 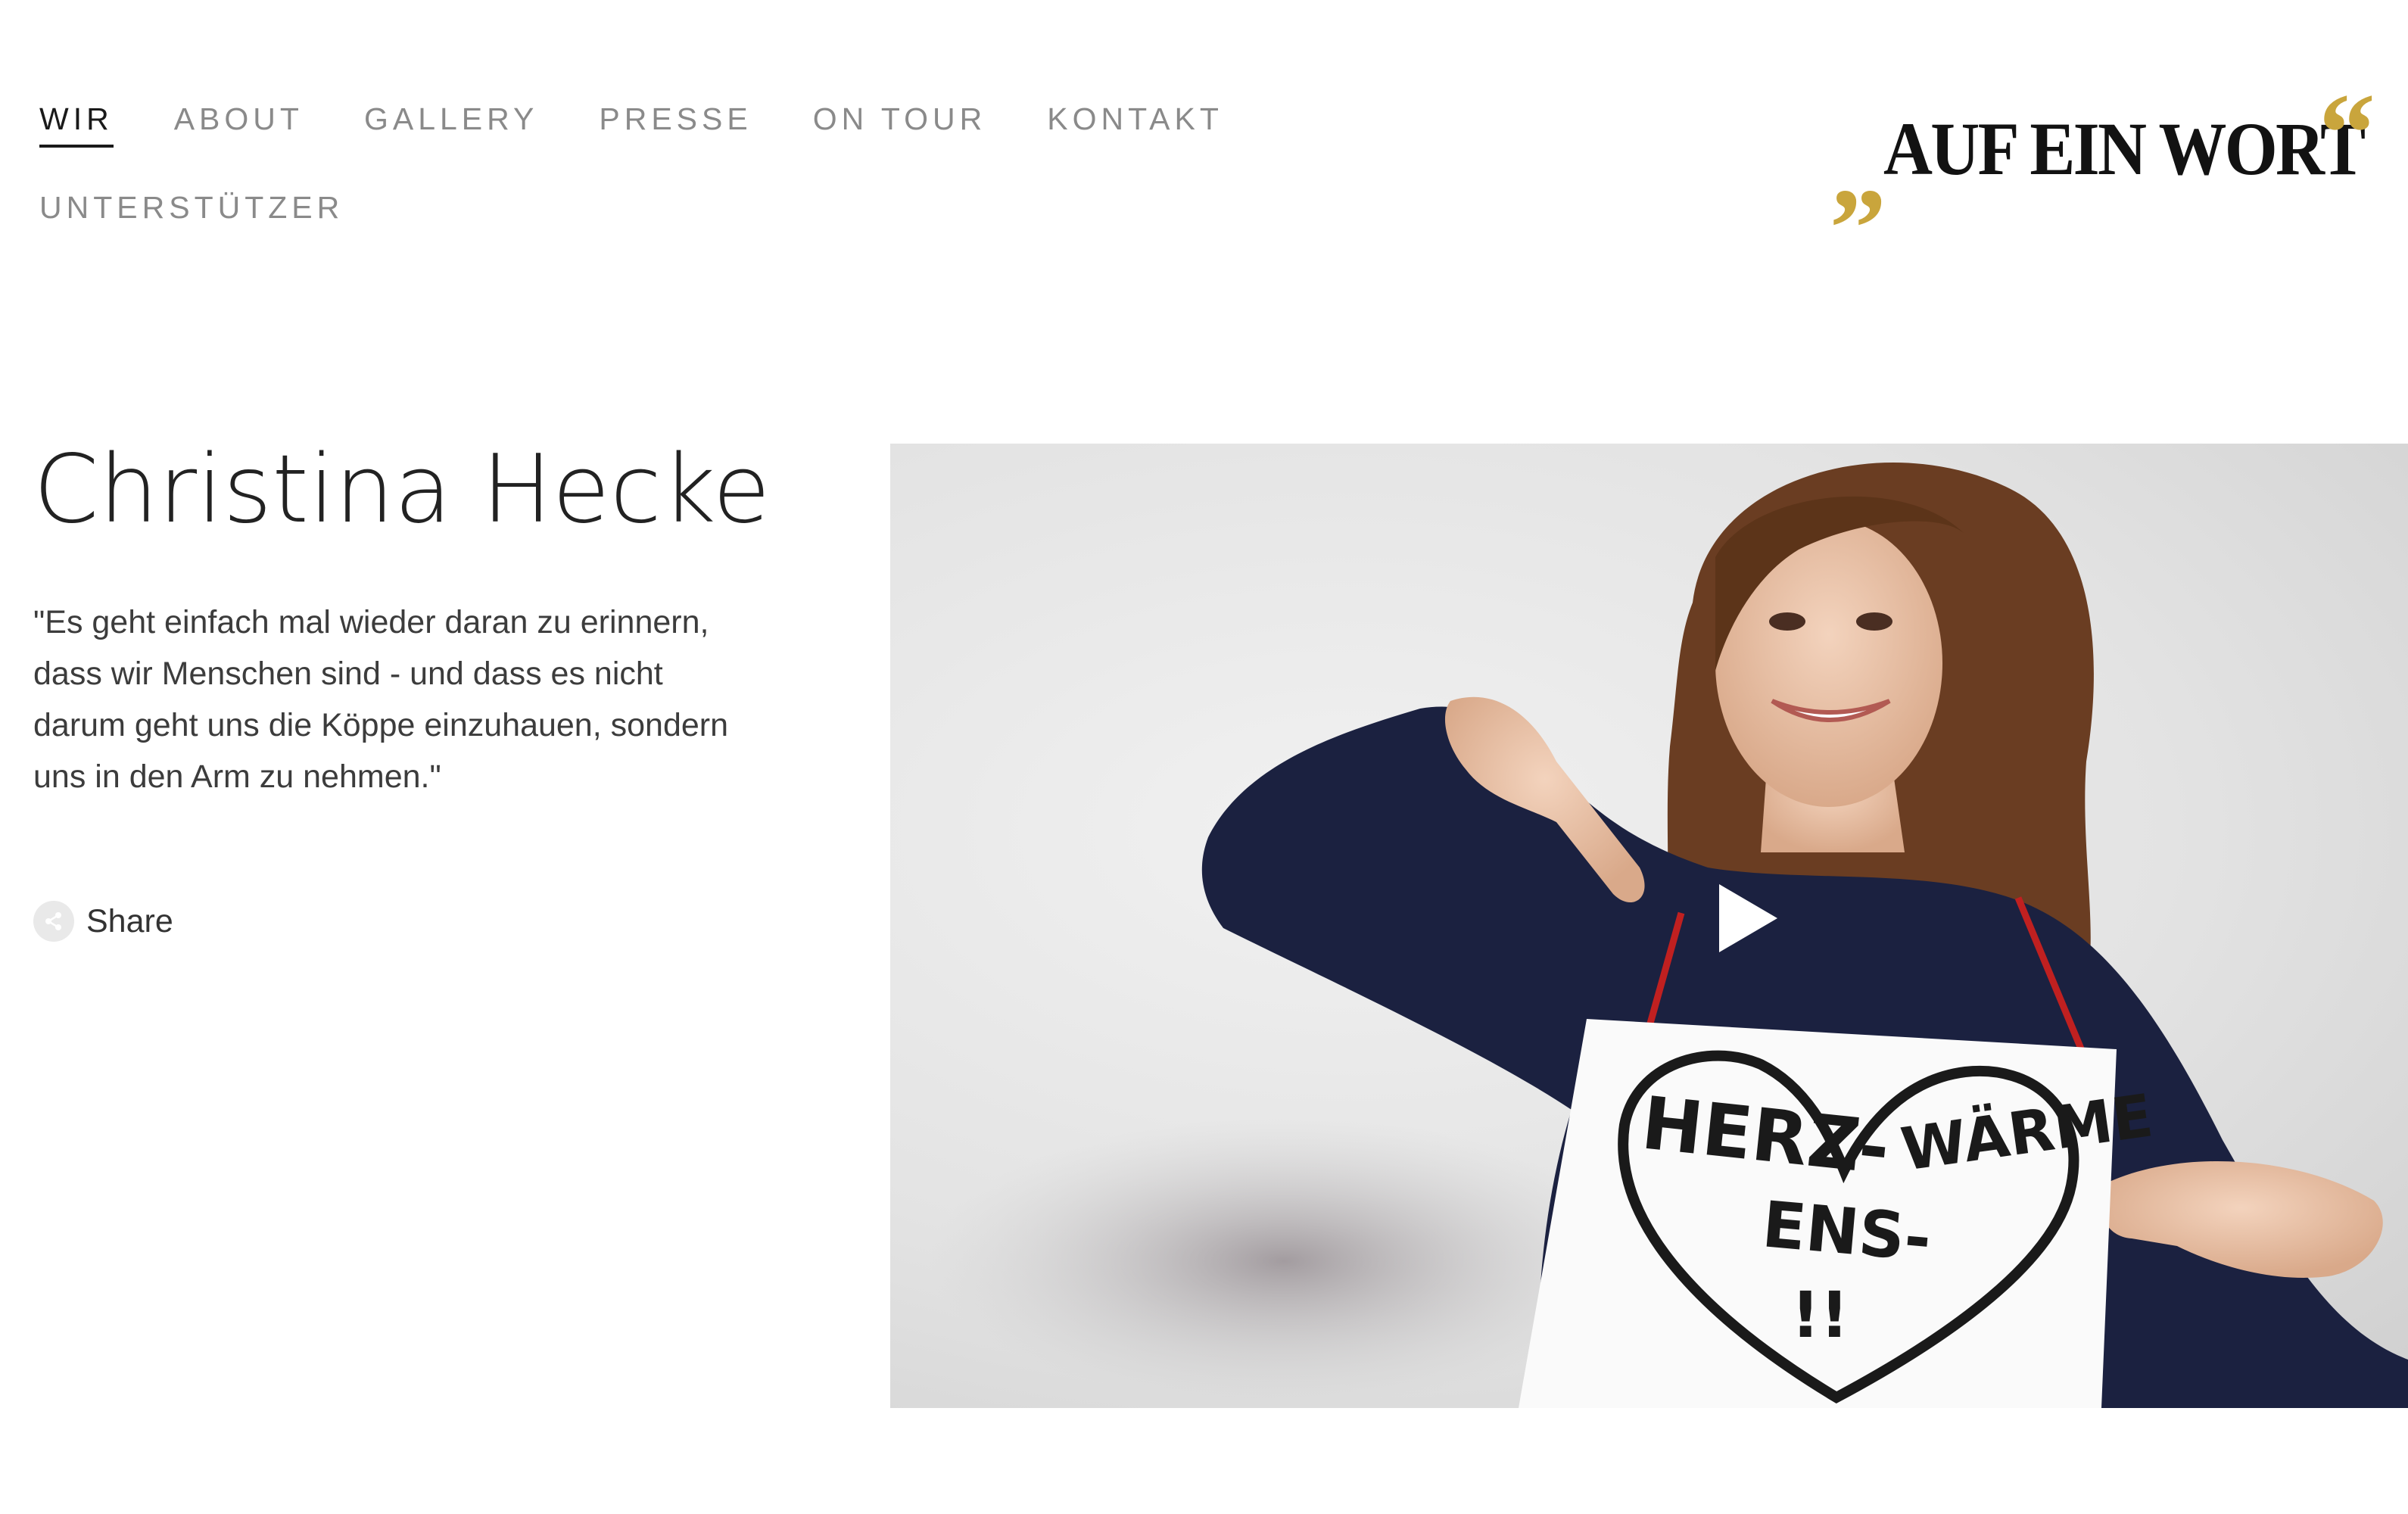 I want to click on nav-item-unterstuetzer: UNTERSTÜTZER, so click(x=192, y=207).